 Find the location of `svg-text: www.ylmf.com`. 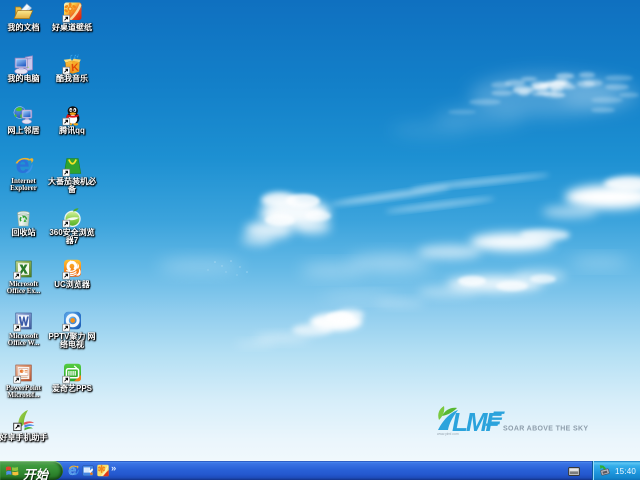

svg-text: www.ylmf.com is located at coordinates (448, 434).